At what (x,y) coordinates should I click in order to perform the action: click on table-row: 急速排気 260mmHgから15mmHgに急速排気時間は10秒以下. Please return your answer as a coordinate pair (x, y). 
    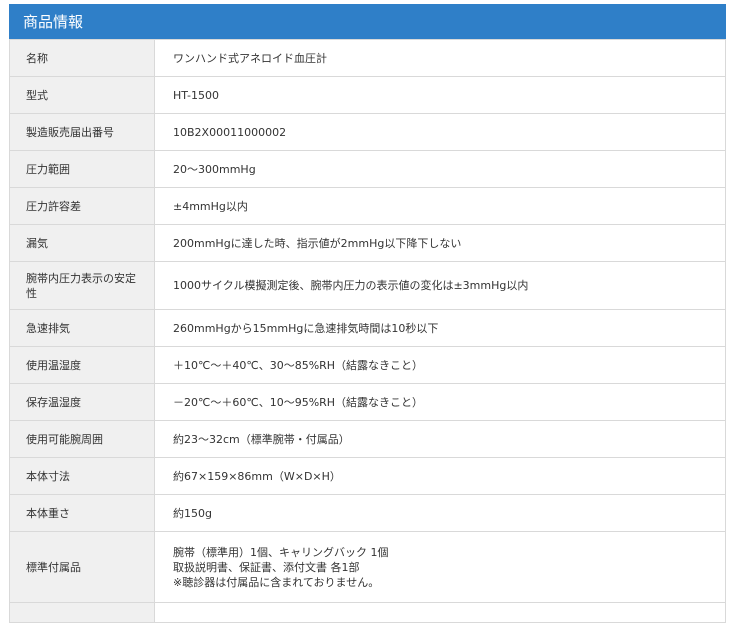
    Looking at the image, I should click on (367, 328).